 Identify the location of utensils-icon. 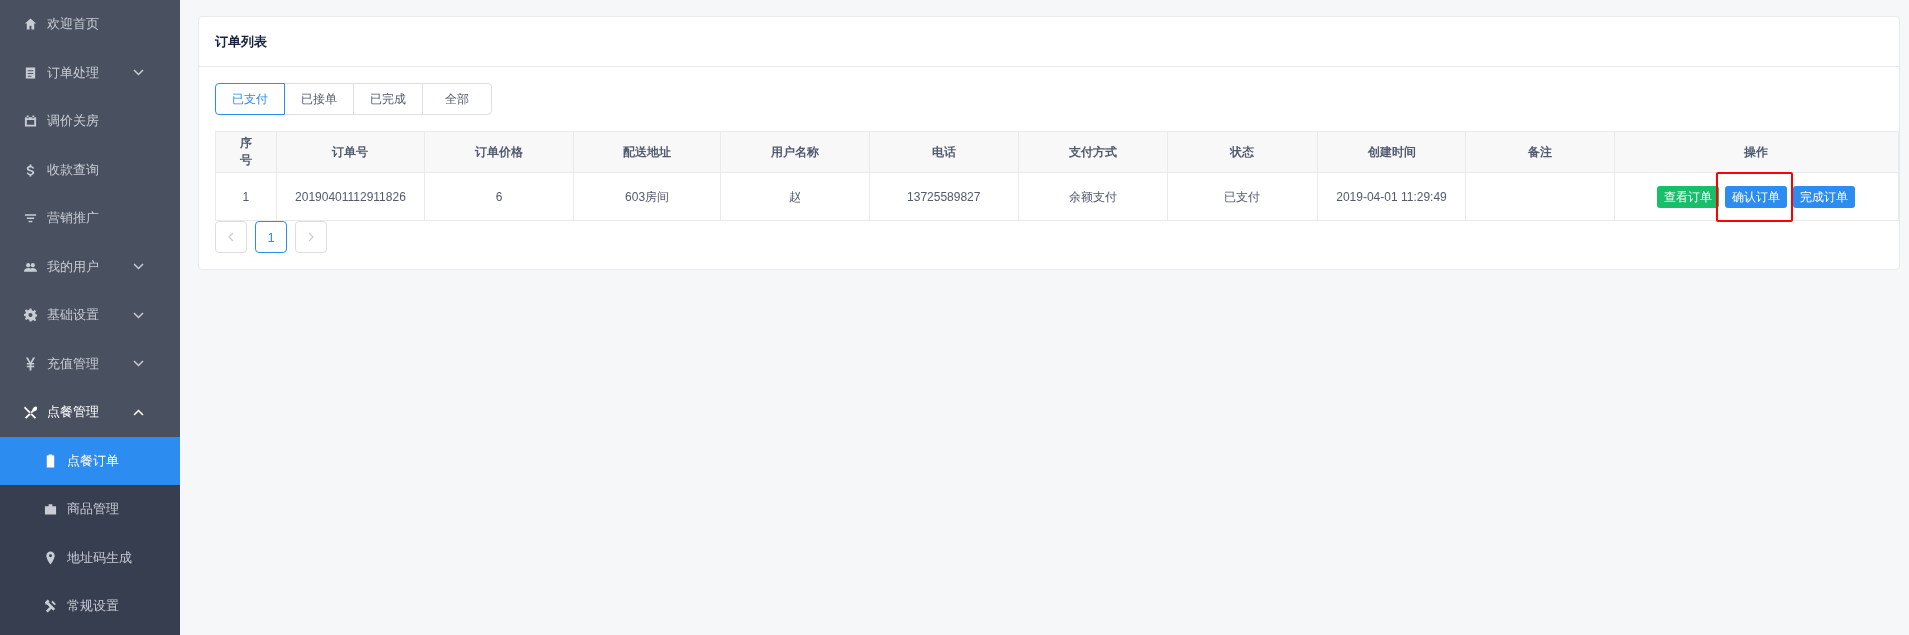
(30, 412).